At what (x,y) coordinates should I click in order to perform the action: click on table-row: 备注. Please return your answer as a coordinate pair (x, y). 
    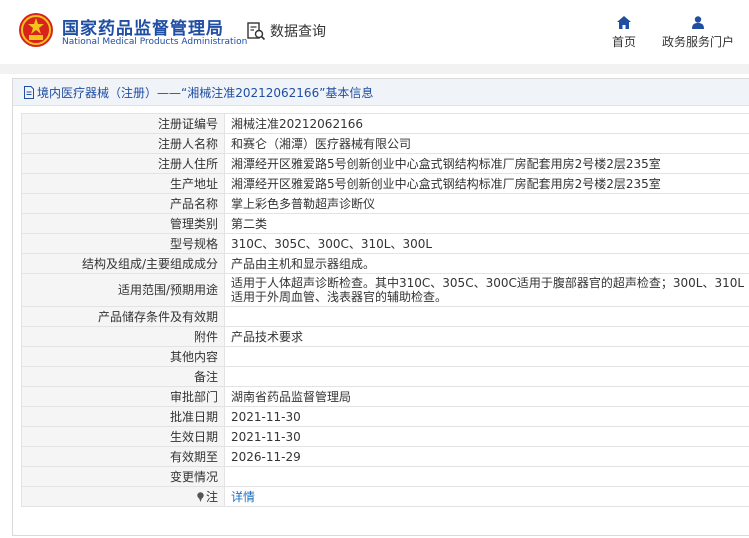
    Looking at the image, I should click on (385, 376).